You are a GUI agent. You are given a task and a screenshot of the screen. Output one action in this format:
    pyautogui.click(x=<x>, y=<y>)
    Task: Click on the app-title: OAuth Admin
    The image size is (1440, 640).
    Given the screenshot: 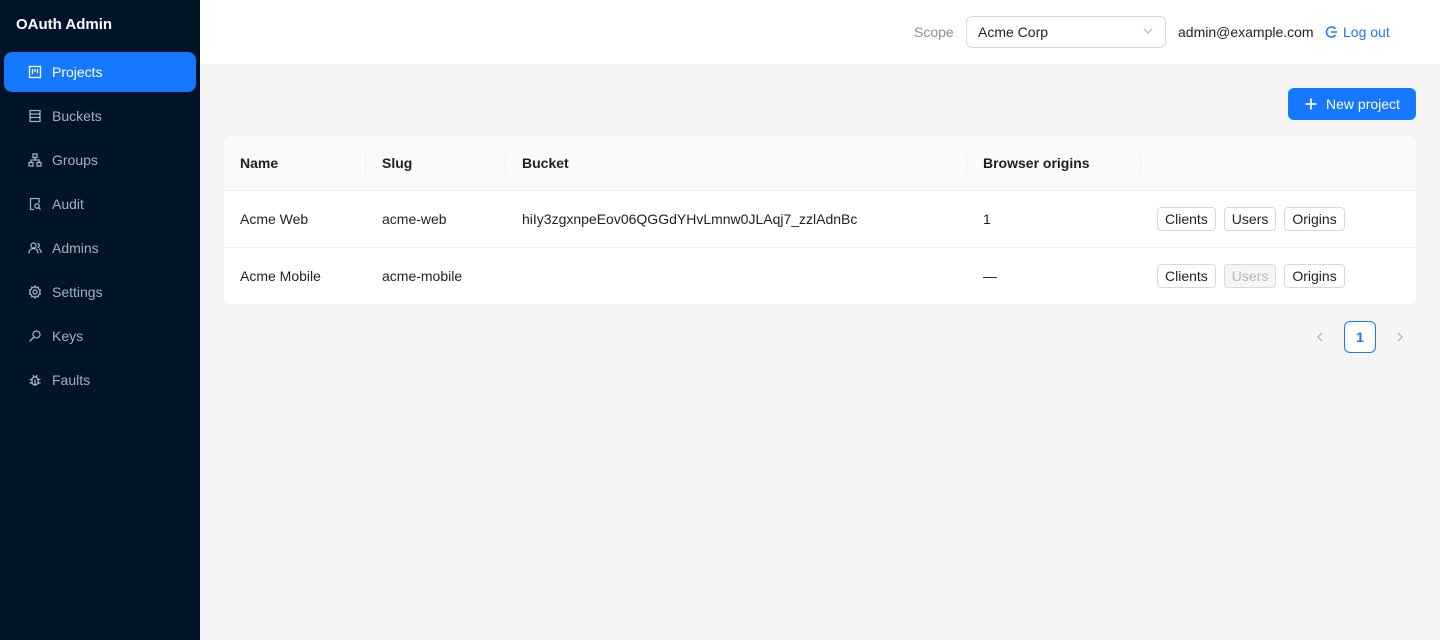 What is the action you would take?
    pyautogui.click(x=64, y=24)
    